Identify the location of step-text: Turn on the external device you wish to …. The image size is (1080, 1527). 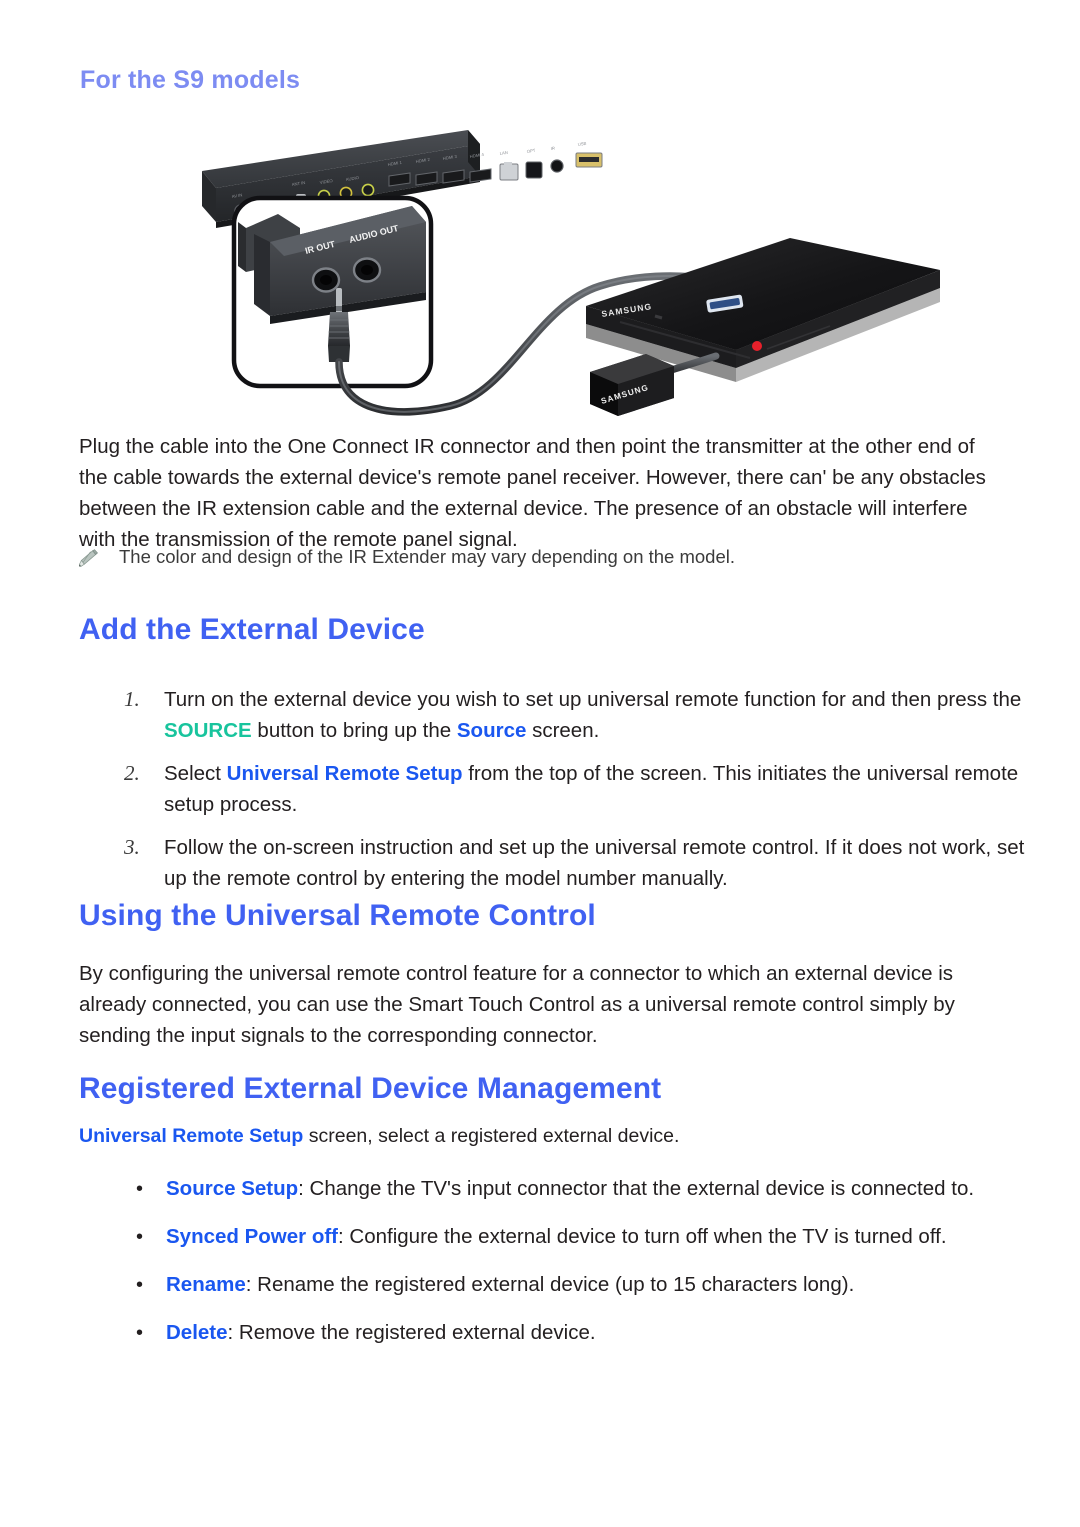
(605, 715).